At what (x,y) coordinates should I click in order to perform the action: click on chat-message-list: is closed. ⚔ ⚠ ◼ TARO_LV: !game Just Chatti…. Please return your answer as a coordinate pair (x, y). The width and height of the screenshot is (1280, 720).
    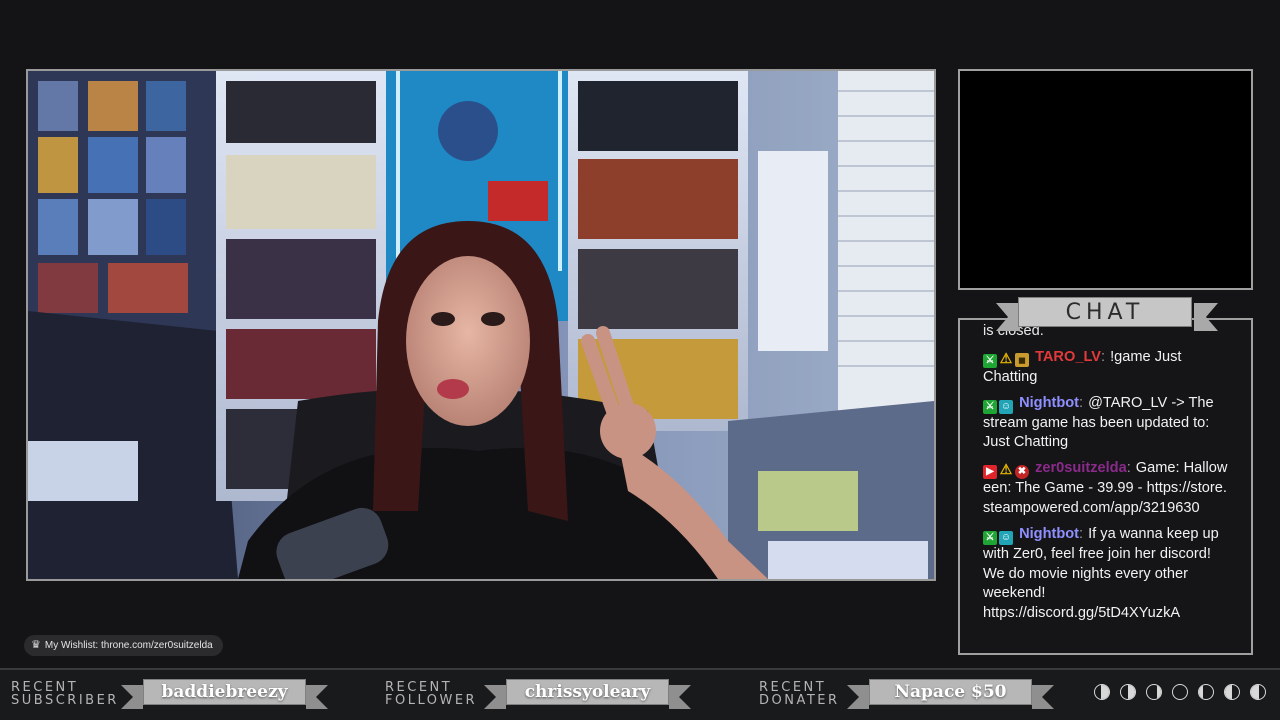
    Looking at the image, I should click on (1107, 473).